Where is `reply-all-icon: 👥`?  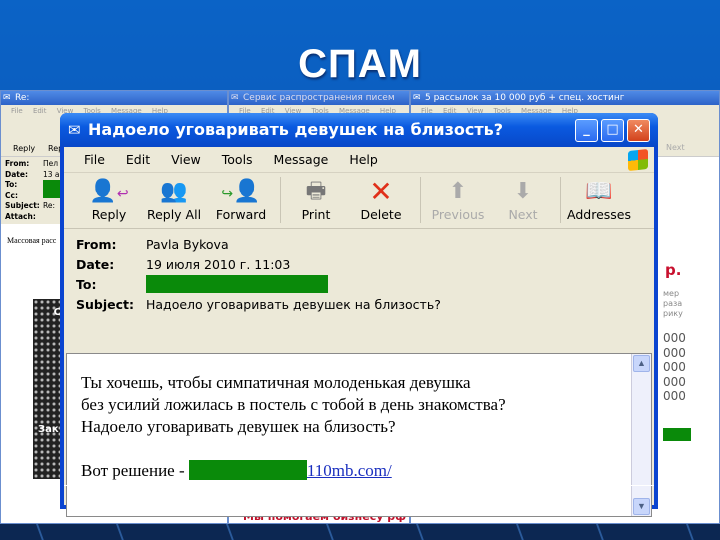
reply-all-icon: 👥 is located at coordinates (174, 191).